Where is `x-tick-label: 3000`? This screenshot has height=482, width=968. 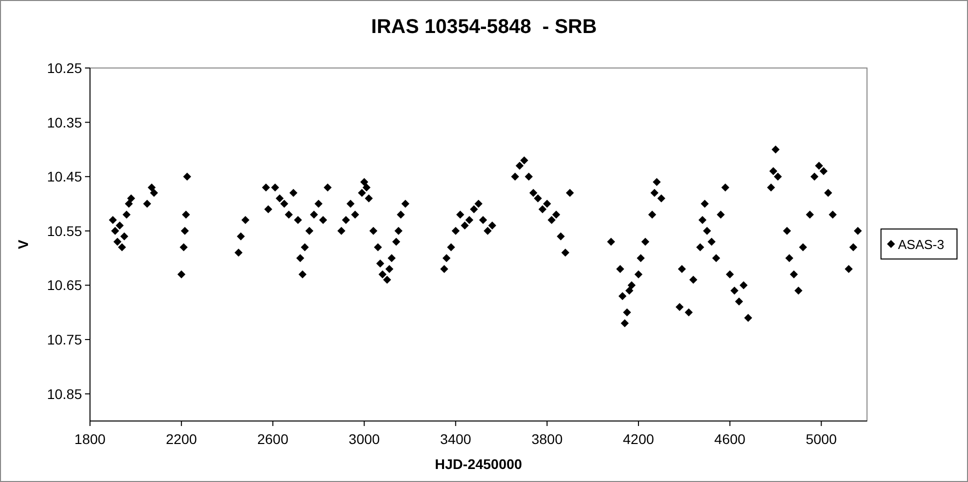
x-tick-label: 3000 is located at coordinates (364, 439).